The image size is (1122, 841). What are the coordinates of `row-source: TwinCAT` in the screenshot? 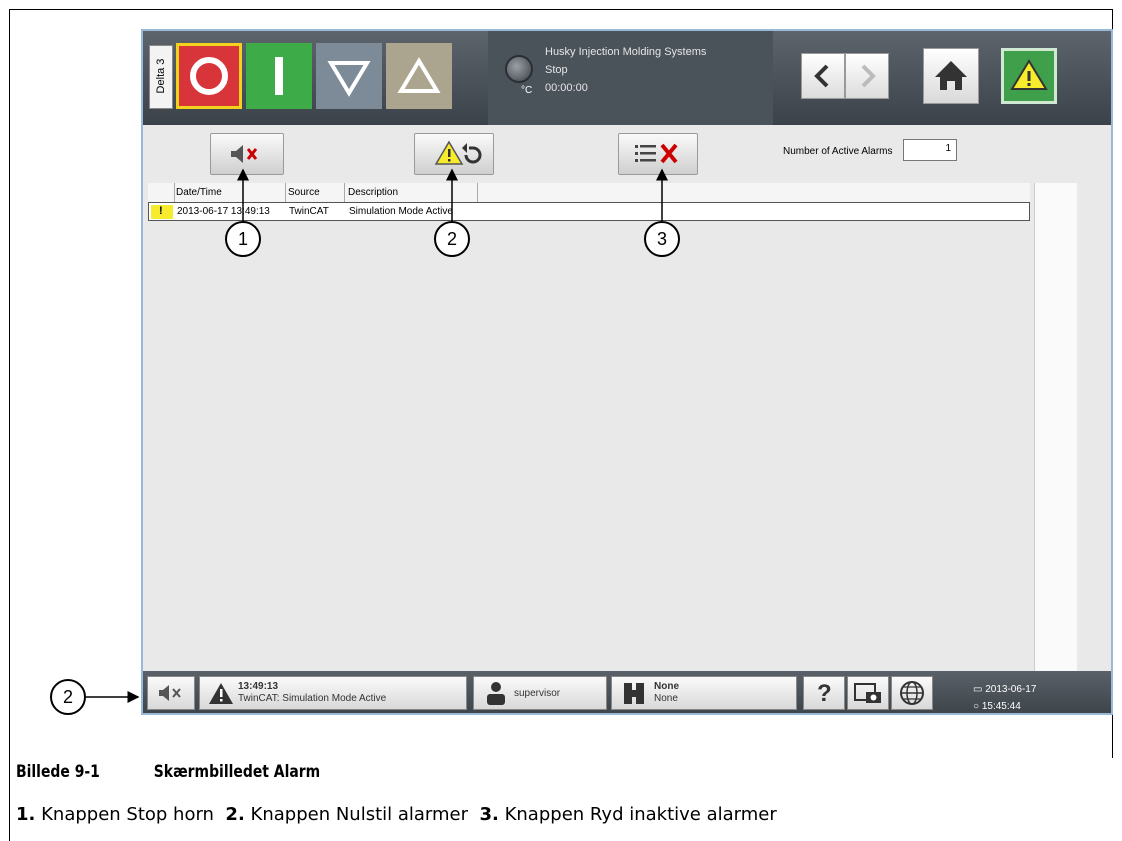 It's located at (309, 211).